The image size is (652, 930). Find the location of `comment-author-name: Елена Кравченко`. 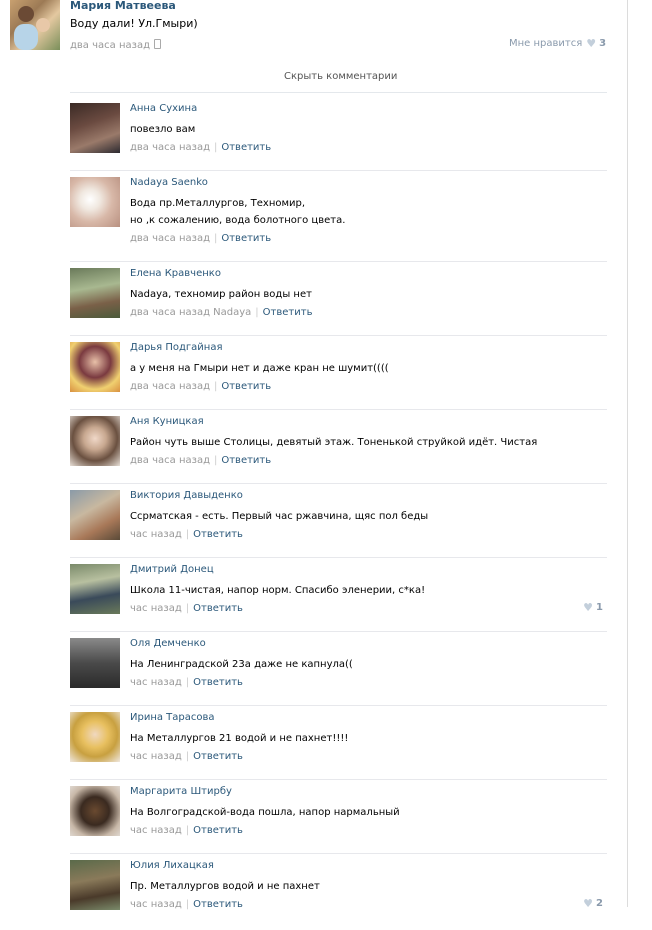

comment-author-name: Елена Кравченко is located at coordinates (175, 273).